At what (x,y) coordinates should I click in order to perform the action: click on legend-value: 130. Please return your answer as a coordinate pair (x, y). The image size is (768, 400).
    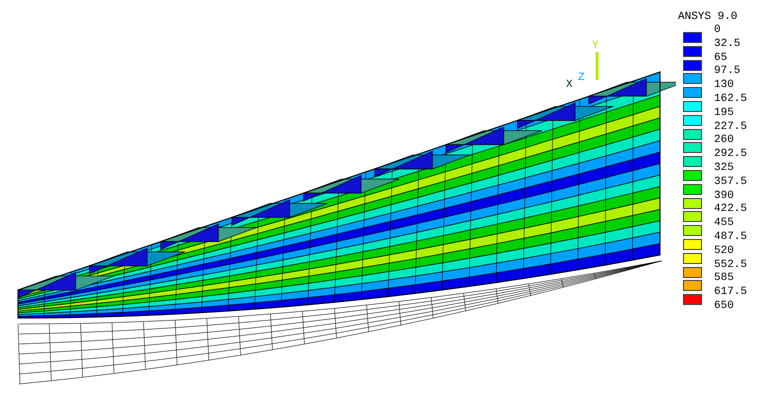
    Looking at the image, I should click on (724, 86).